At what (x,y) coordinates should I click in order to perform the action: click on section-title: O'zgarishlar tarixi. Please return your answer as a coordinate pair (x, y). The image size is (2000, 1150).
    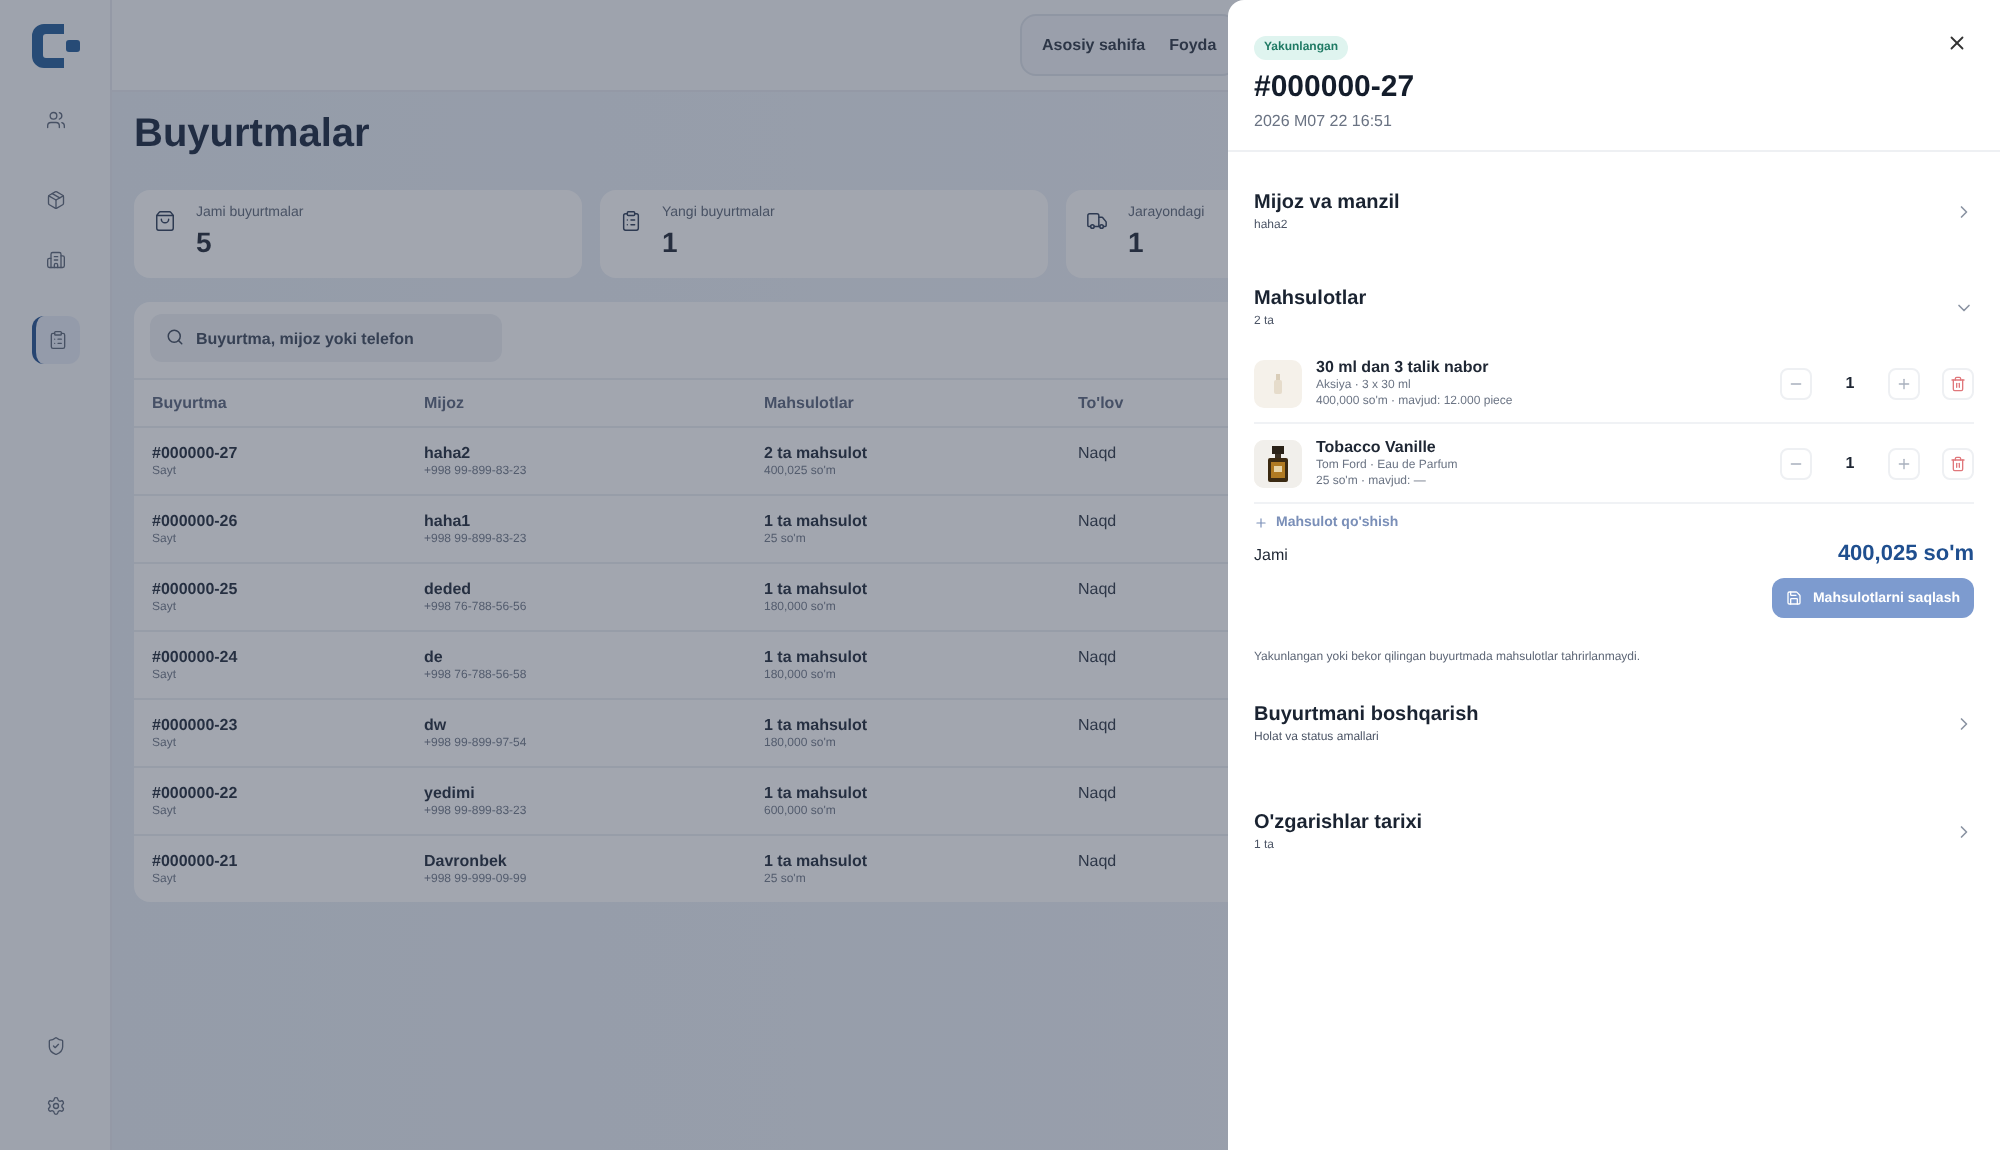
    Looking at the image, I should click on (1338, 823).